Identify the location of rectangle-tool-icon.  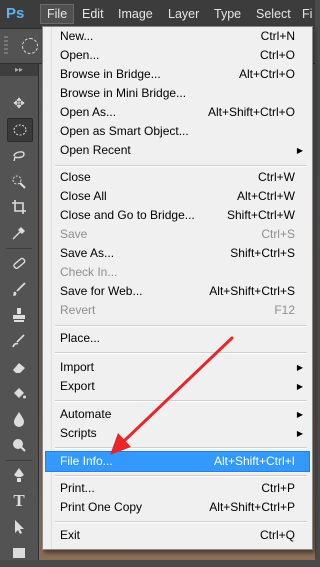
(19, 553).